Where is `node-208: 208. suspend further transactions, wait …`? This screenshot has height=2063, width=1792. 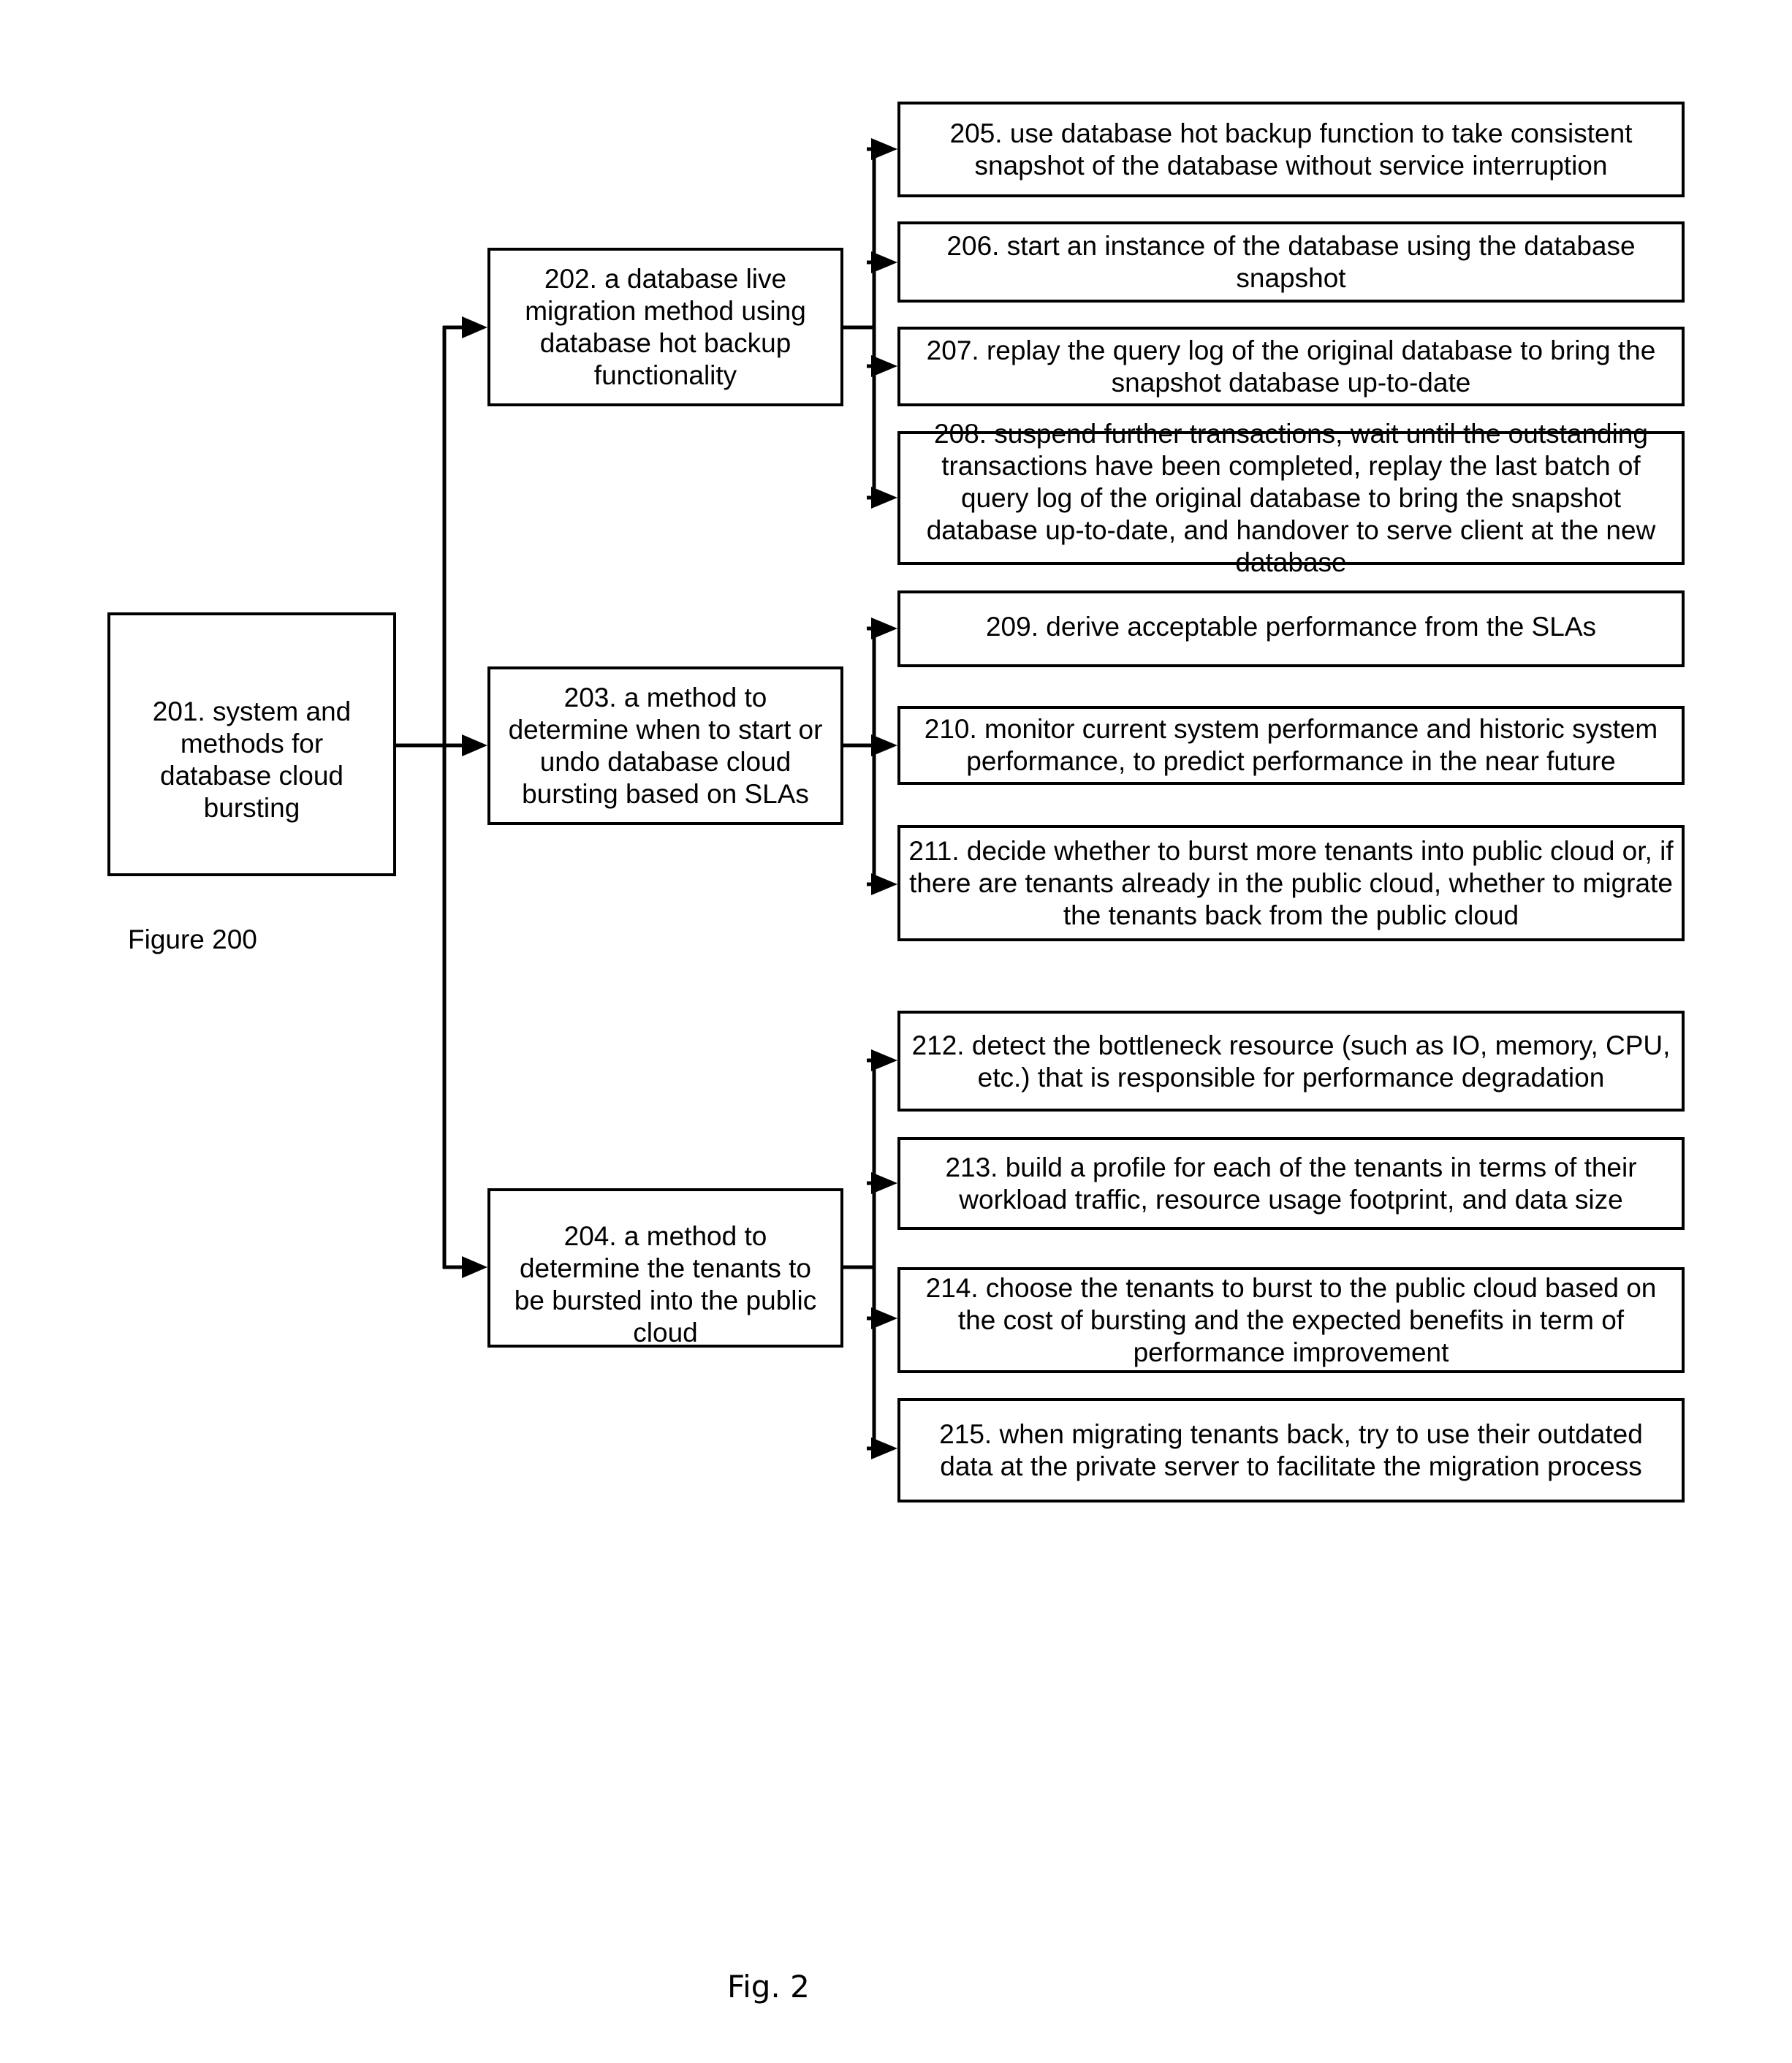
node-208: 208. suspend further transactions, wait … is located at coordinates (1291, 498).